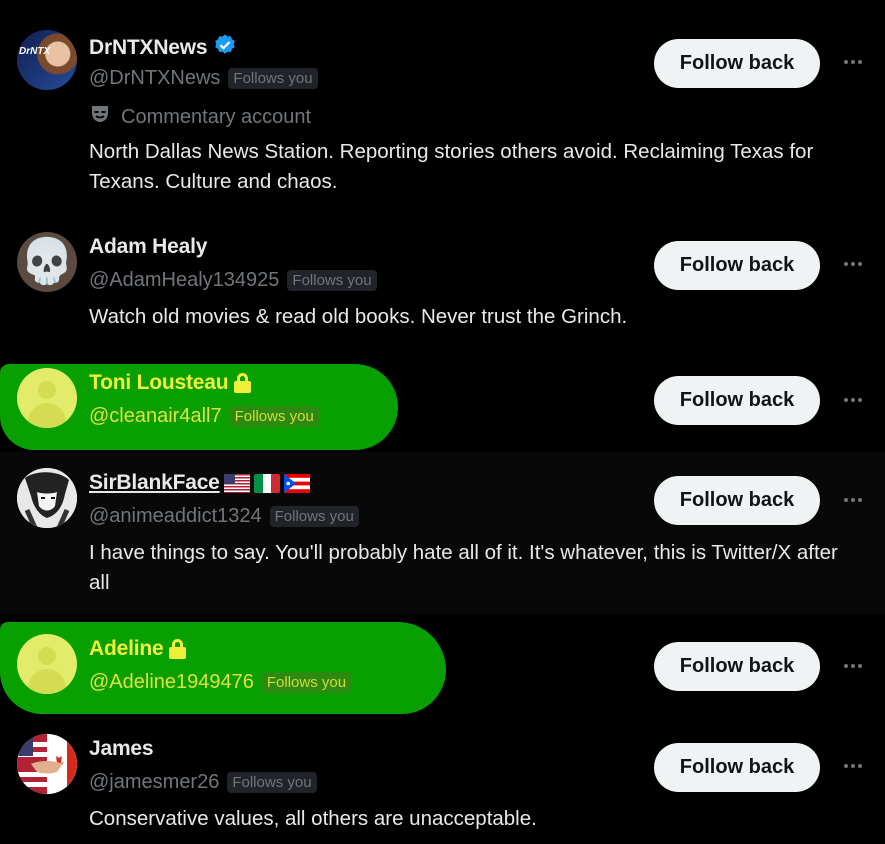 The width and height of the screenshot is (885, 844). I want to click on display-name: Adeline, so click(126, 649).